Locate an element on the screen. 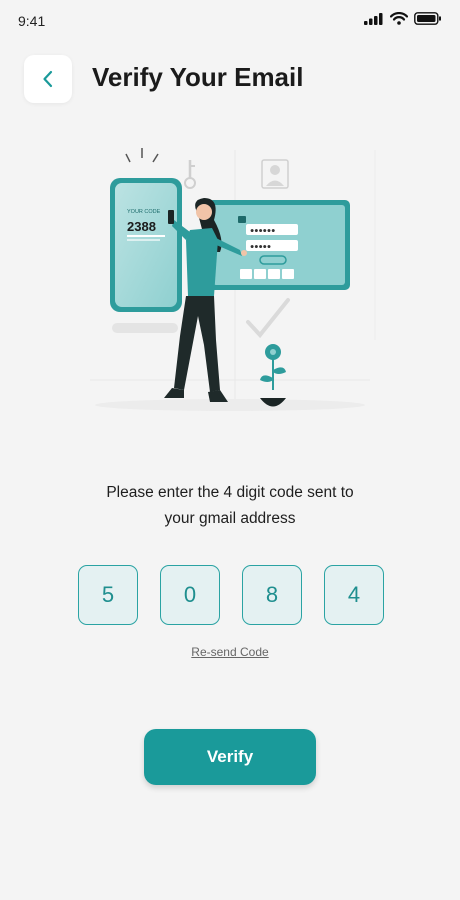 The image size is (460, 900). code-digit-4: 4 is located at coordinates (354, 595).